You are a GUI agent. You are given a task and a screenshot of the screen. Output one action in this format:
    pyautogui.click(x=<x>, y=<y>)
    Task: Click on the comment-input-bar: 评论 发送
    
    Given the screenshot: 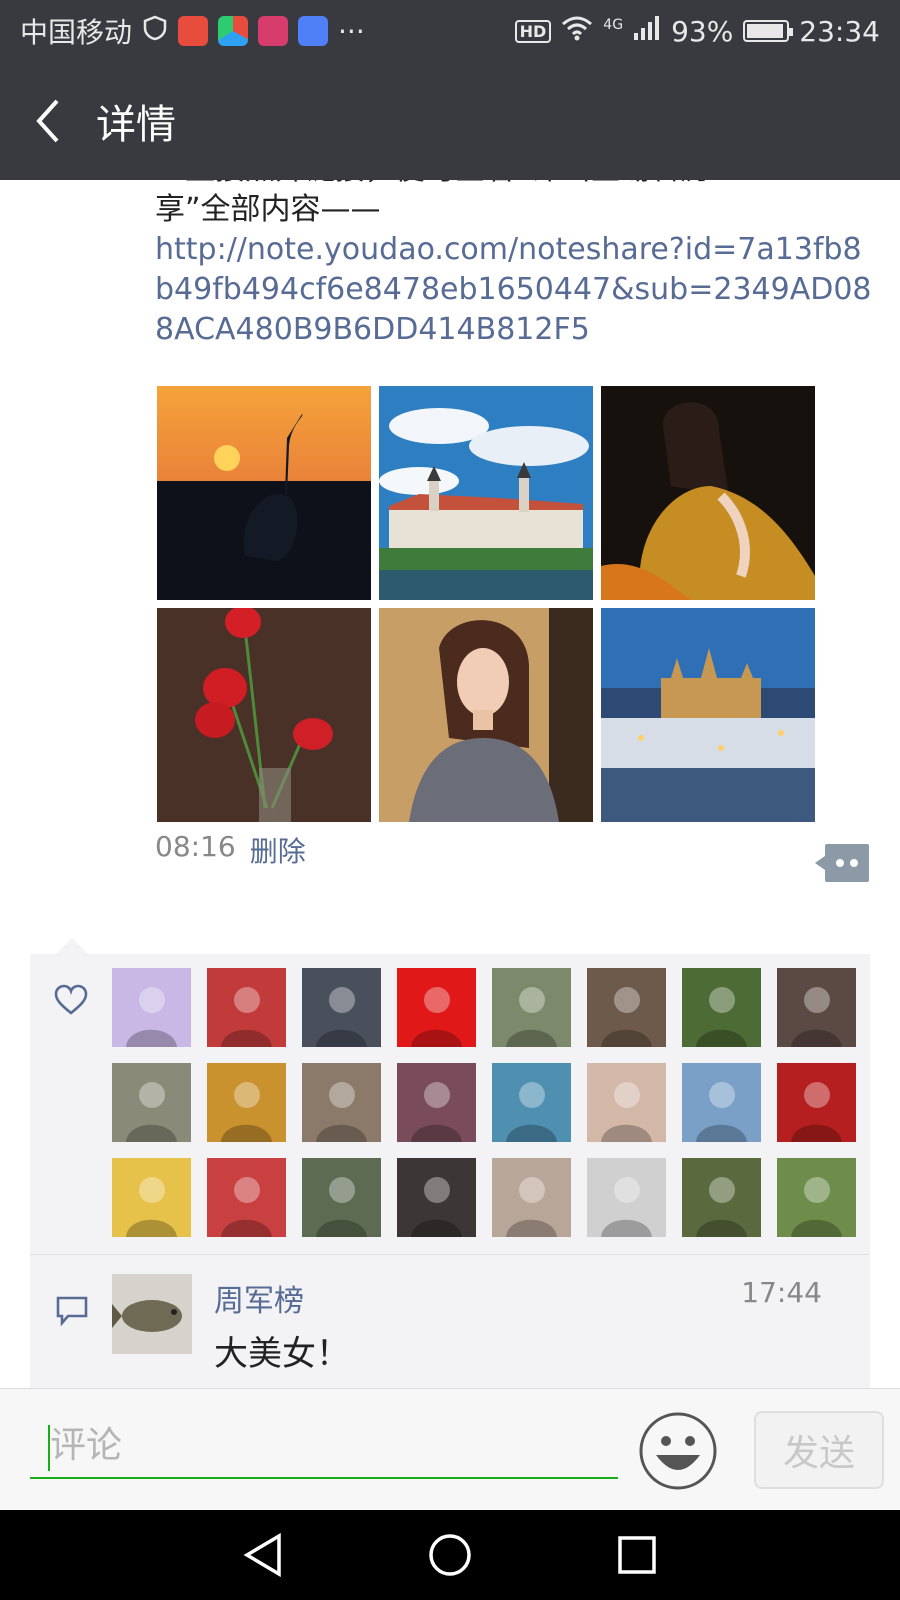 What is the action you would take?
    pyautogui.click(x=450, y=1449)
    